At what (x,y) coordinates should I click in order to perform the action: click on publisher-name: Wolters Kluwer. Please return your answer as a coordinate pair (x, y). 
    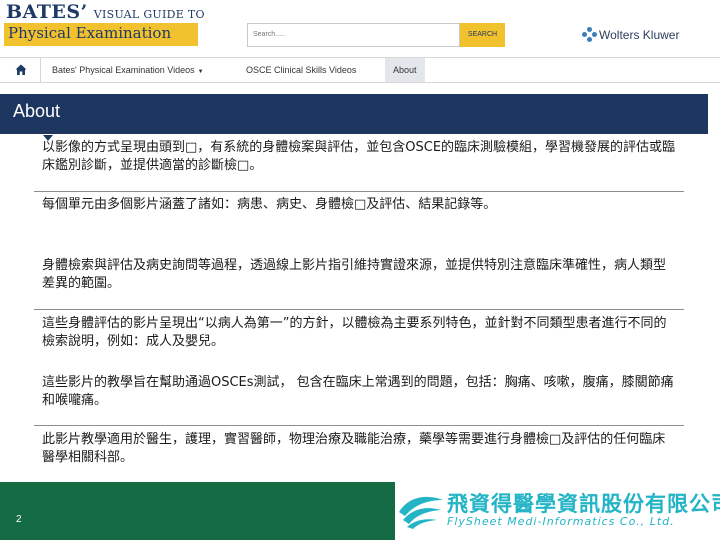
    Looking at the image, I should click on (639, 34).